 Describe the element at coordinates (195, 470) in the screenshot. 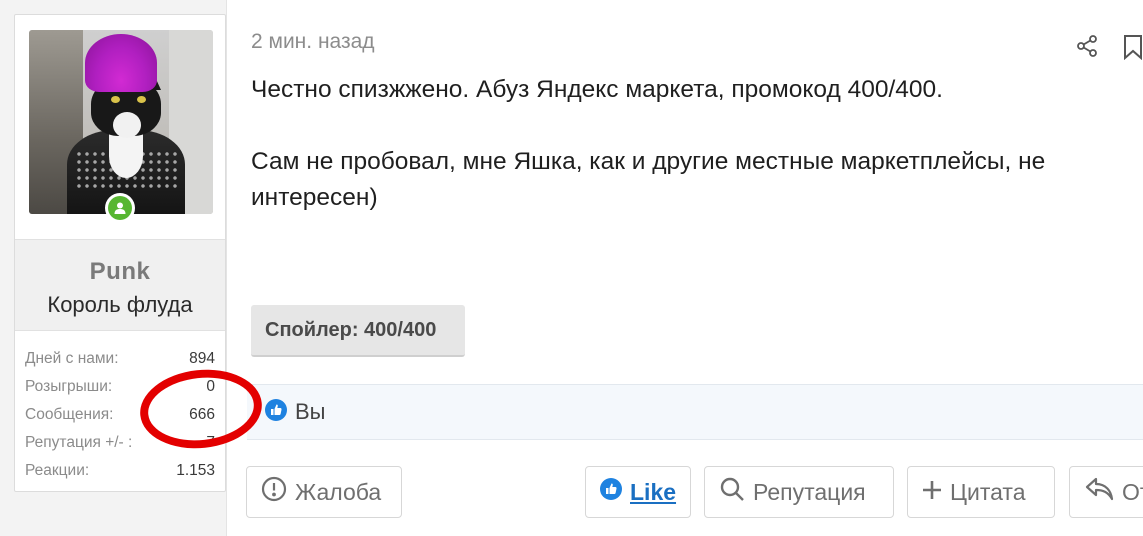

I see `stat-value: 1.153` at that location.